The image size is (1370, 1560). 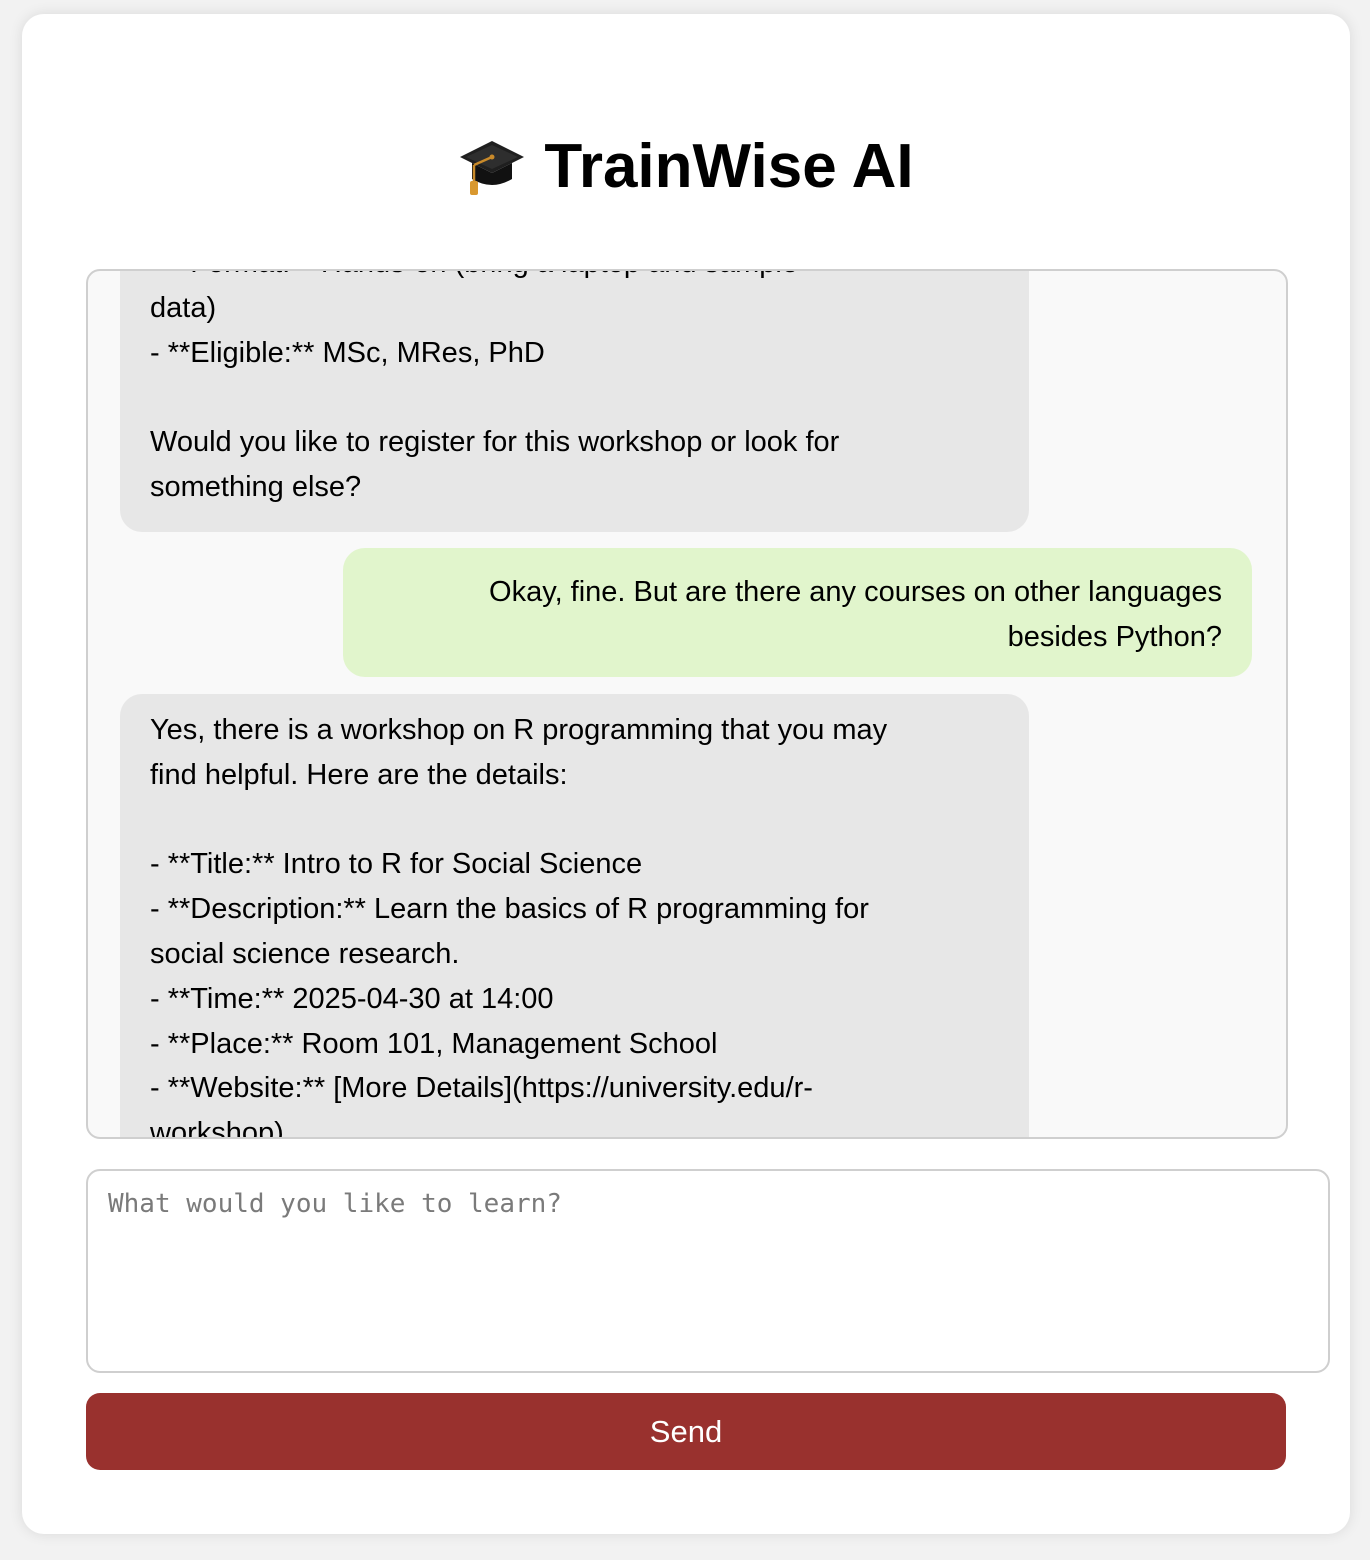 I want to click on graduation-cap-icon, so click(x=492, y=167).